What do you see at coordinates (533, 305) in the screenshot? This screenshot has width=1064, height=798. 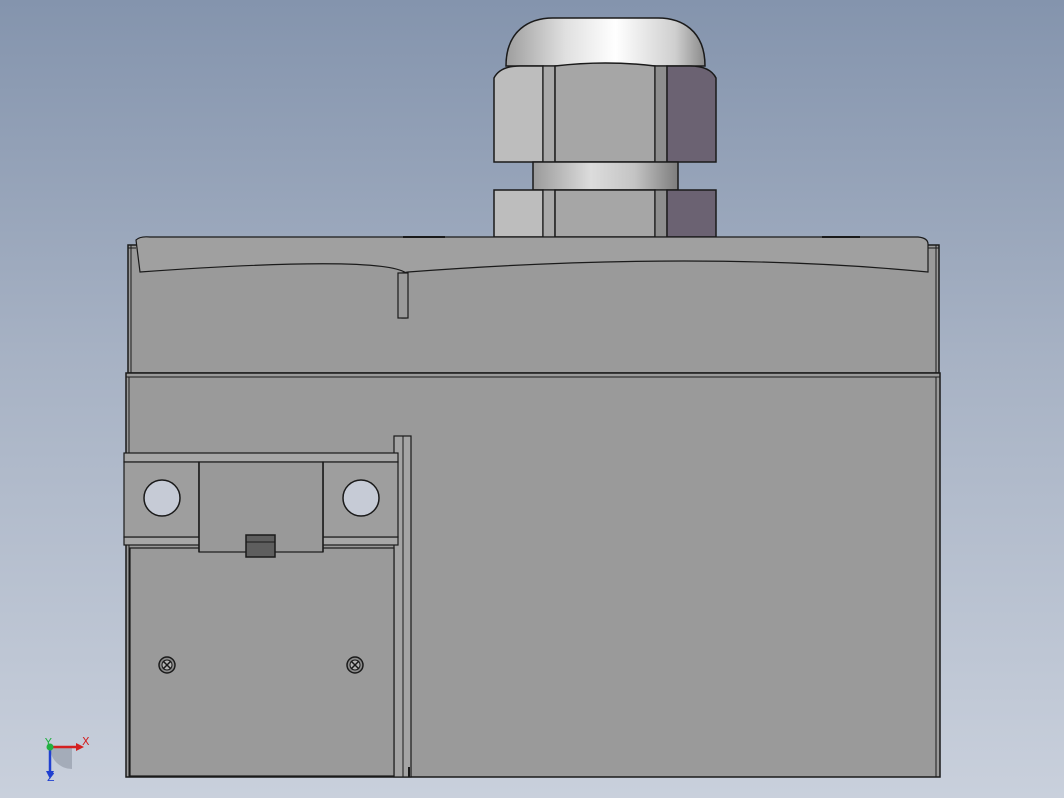 I see `enclosure-lid` at bounding box center [533, 305].